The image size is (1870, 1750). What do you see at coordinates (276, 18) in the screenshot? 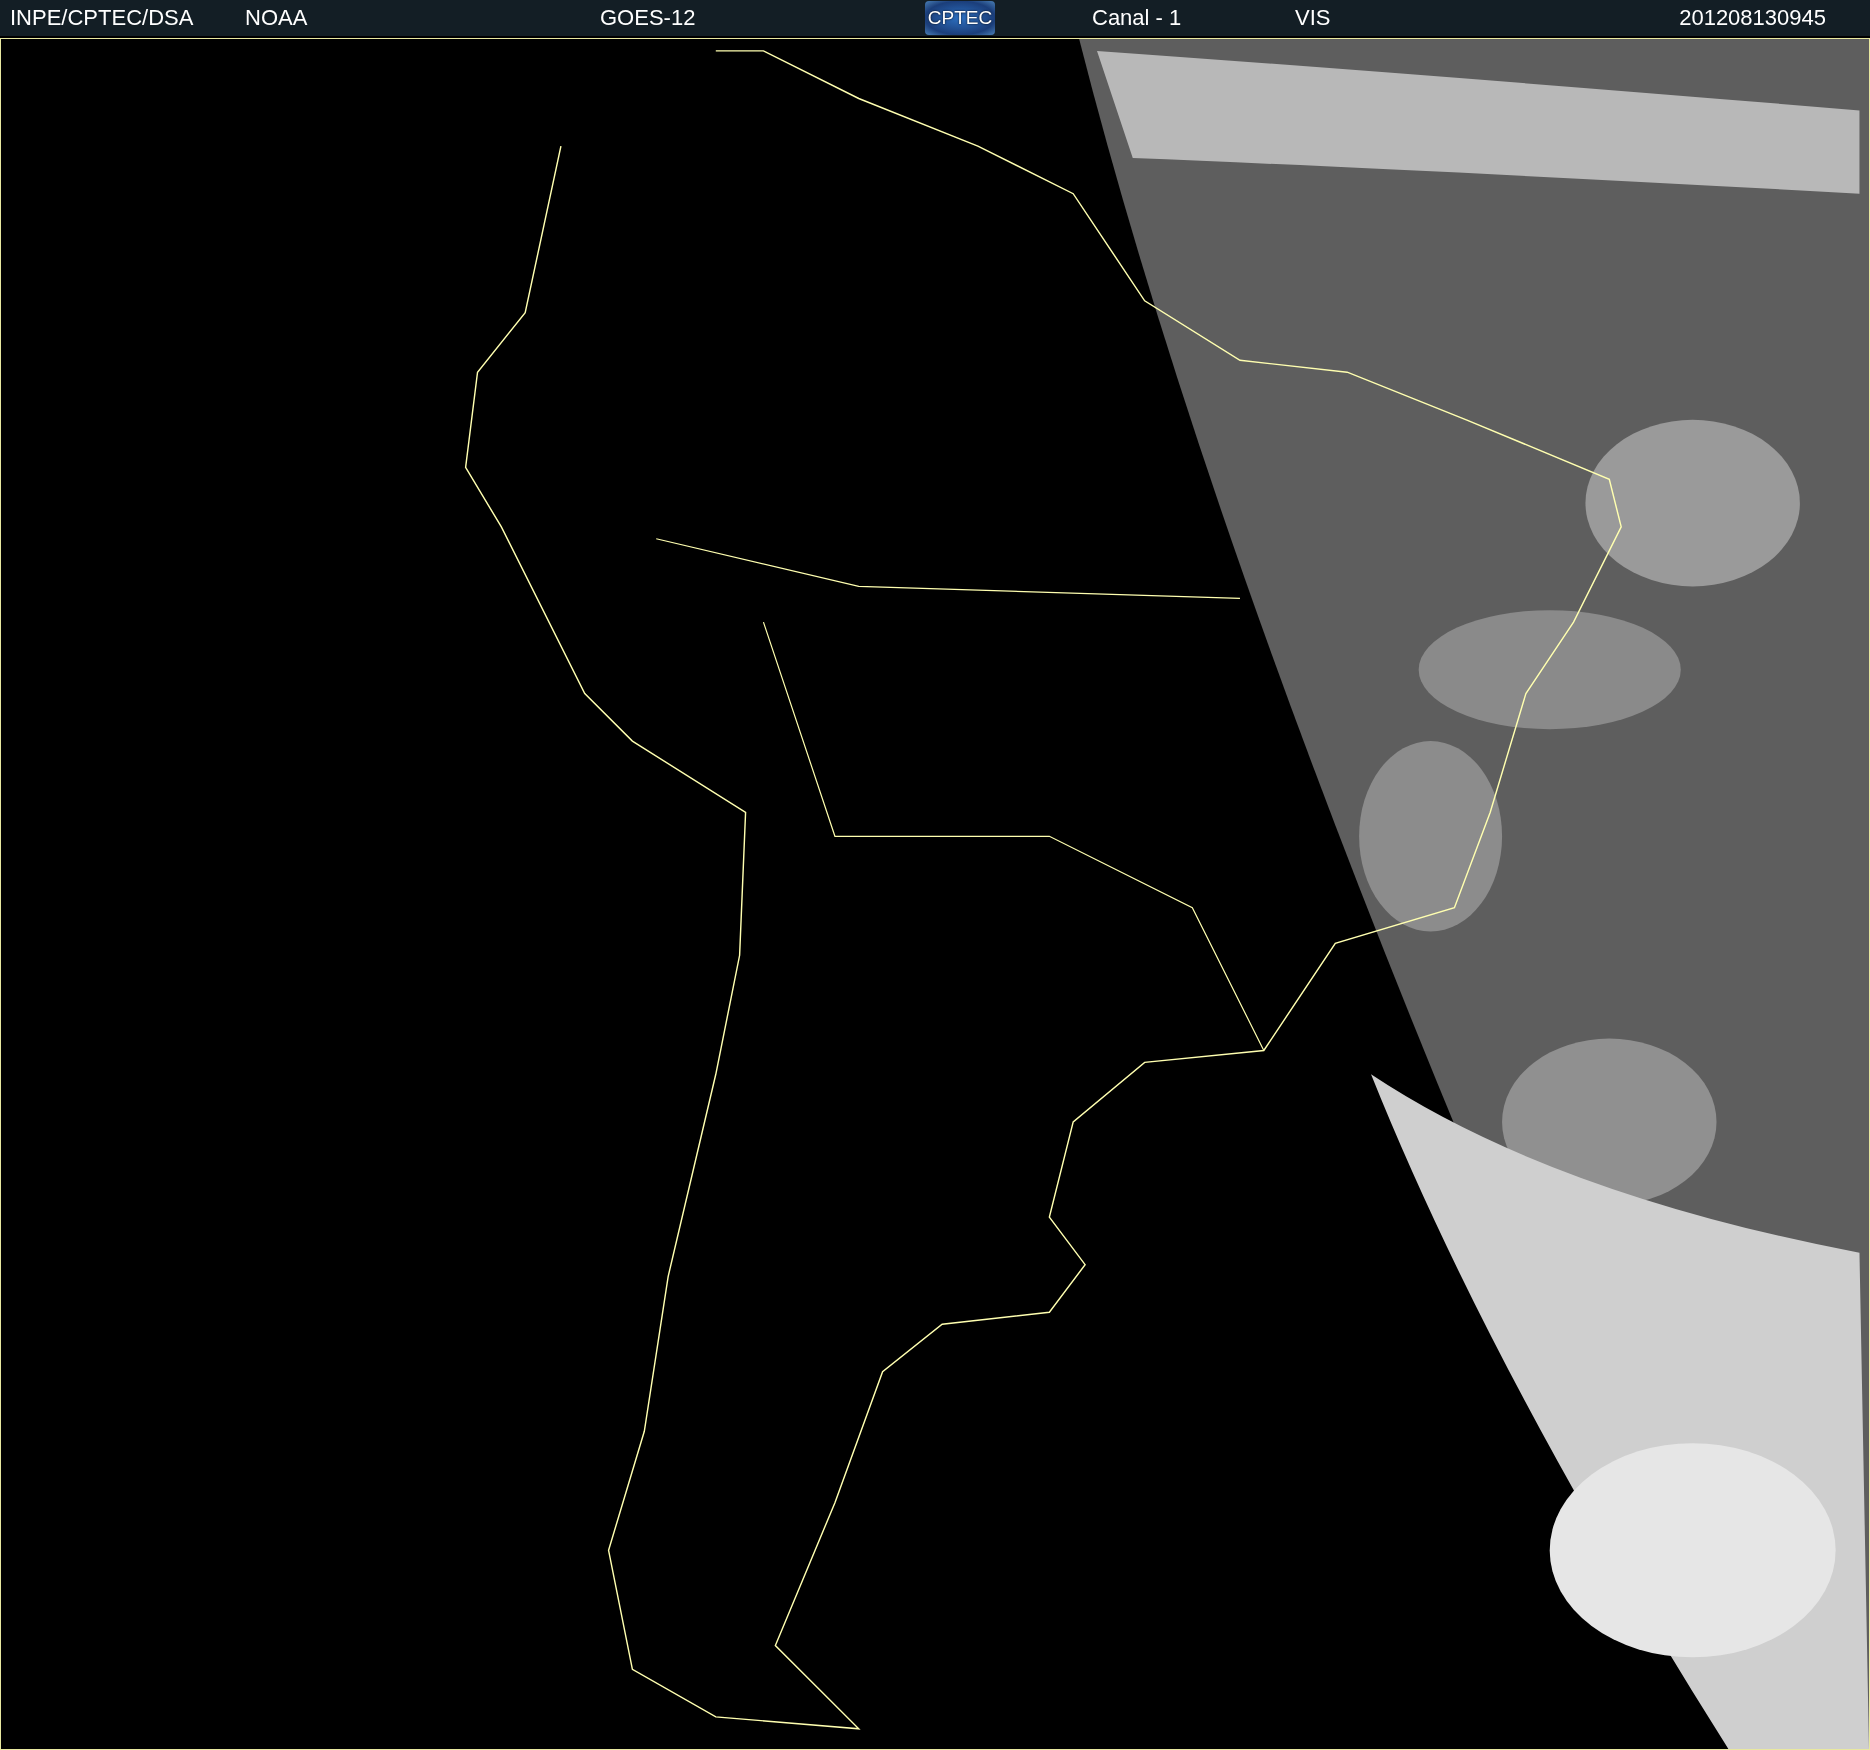
I see `agency-label: NOAA` at bounding box center [276, 18].